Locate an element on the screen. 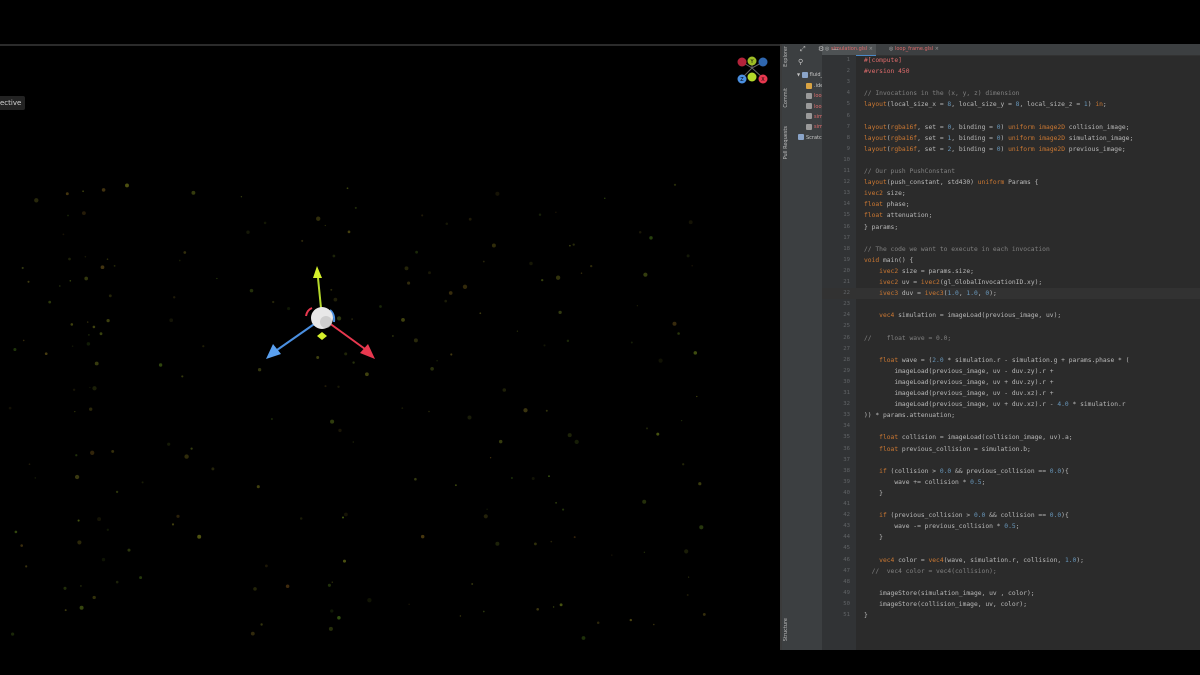 The width and height of the screenshot is (1200, 675). code-line: 10 is located at coordinates (1011, 160).